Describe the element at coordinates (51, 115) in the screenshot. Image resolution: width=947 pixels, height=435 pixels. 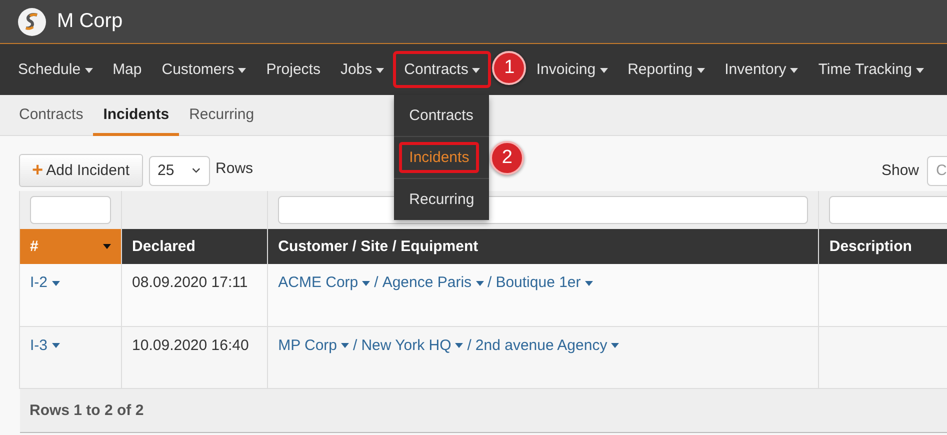
I see `sub-tab: Contracts` at that location.